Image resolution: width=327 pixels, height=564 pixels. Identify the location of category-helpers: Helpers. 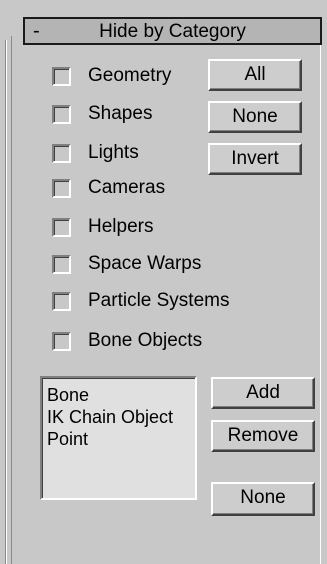
(102, 227).